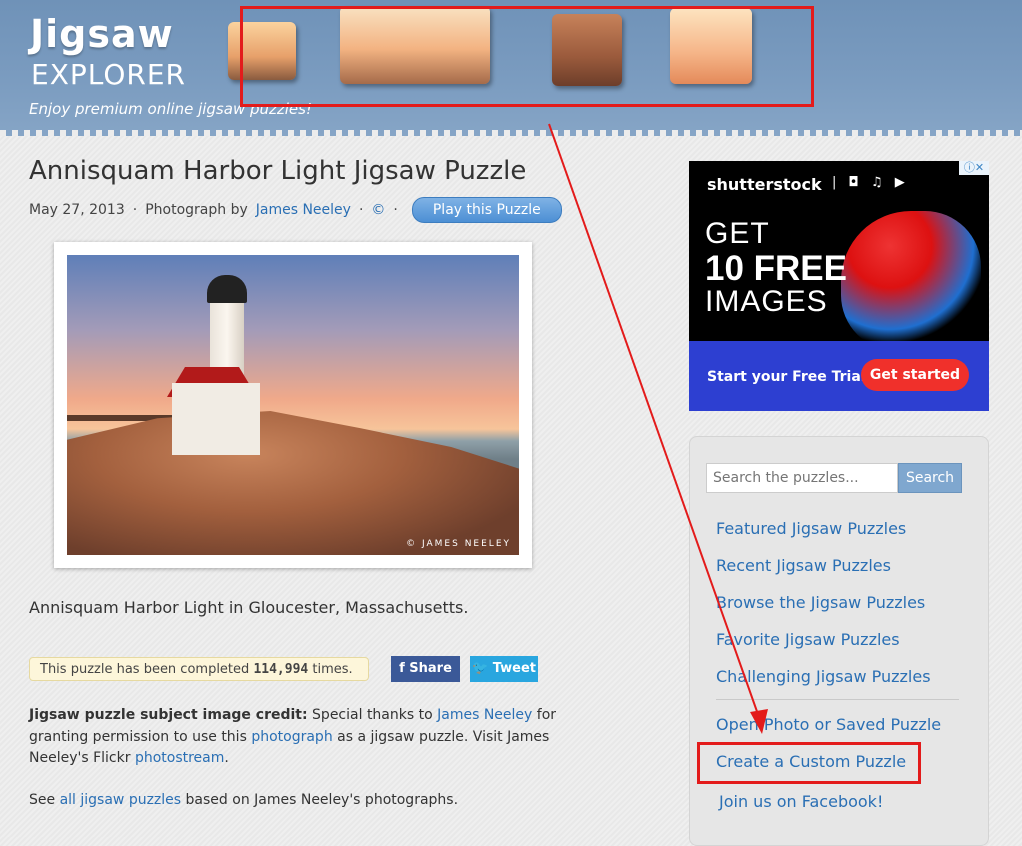  What do you see at coordinates (486, 210) in the screenshot?
I see `play-puzzle-button: Play this Puzzle` at bounding box center [486, 210].